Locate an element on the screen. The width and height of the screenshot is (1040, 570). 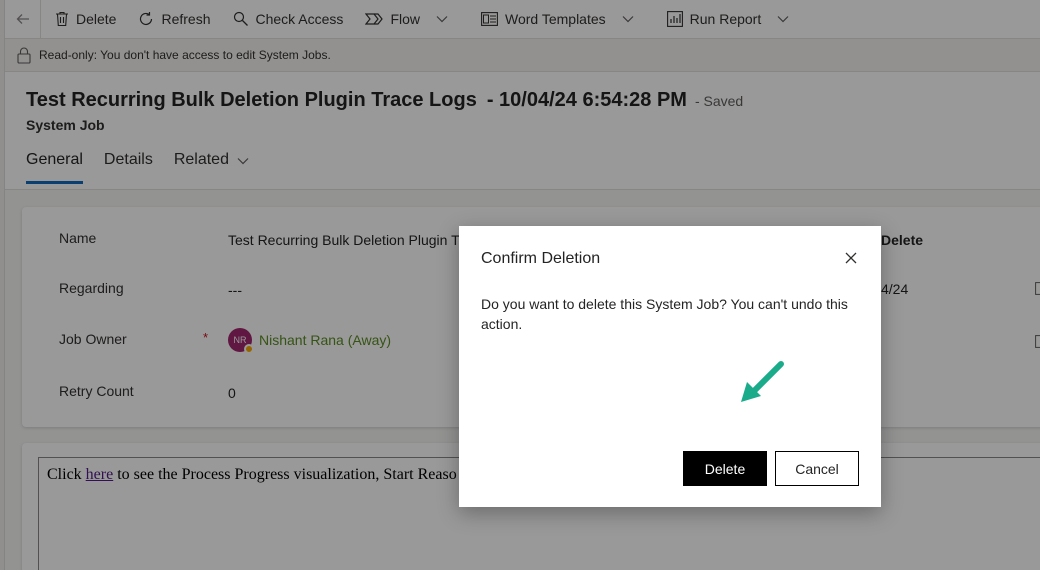
cancel-button: Cancel is located at coordinates (817, 468).